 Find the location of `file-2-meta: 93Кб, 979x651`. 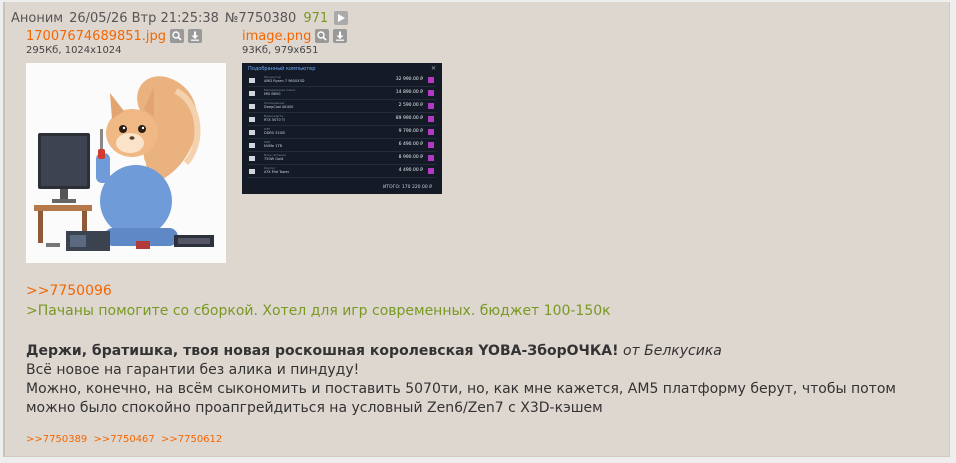

file-2-meta: 93Кб, 979x651 is located at coordinates (280, 50).